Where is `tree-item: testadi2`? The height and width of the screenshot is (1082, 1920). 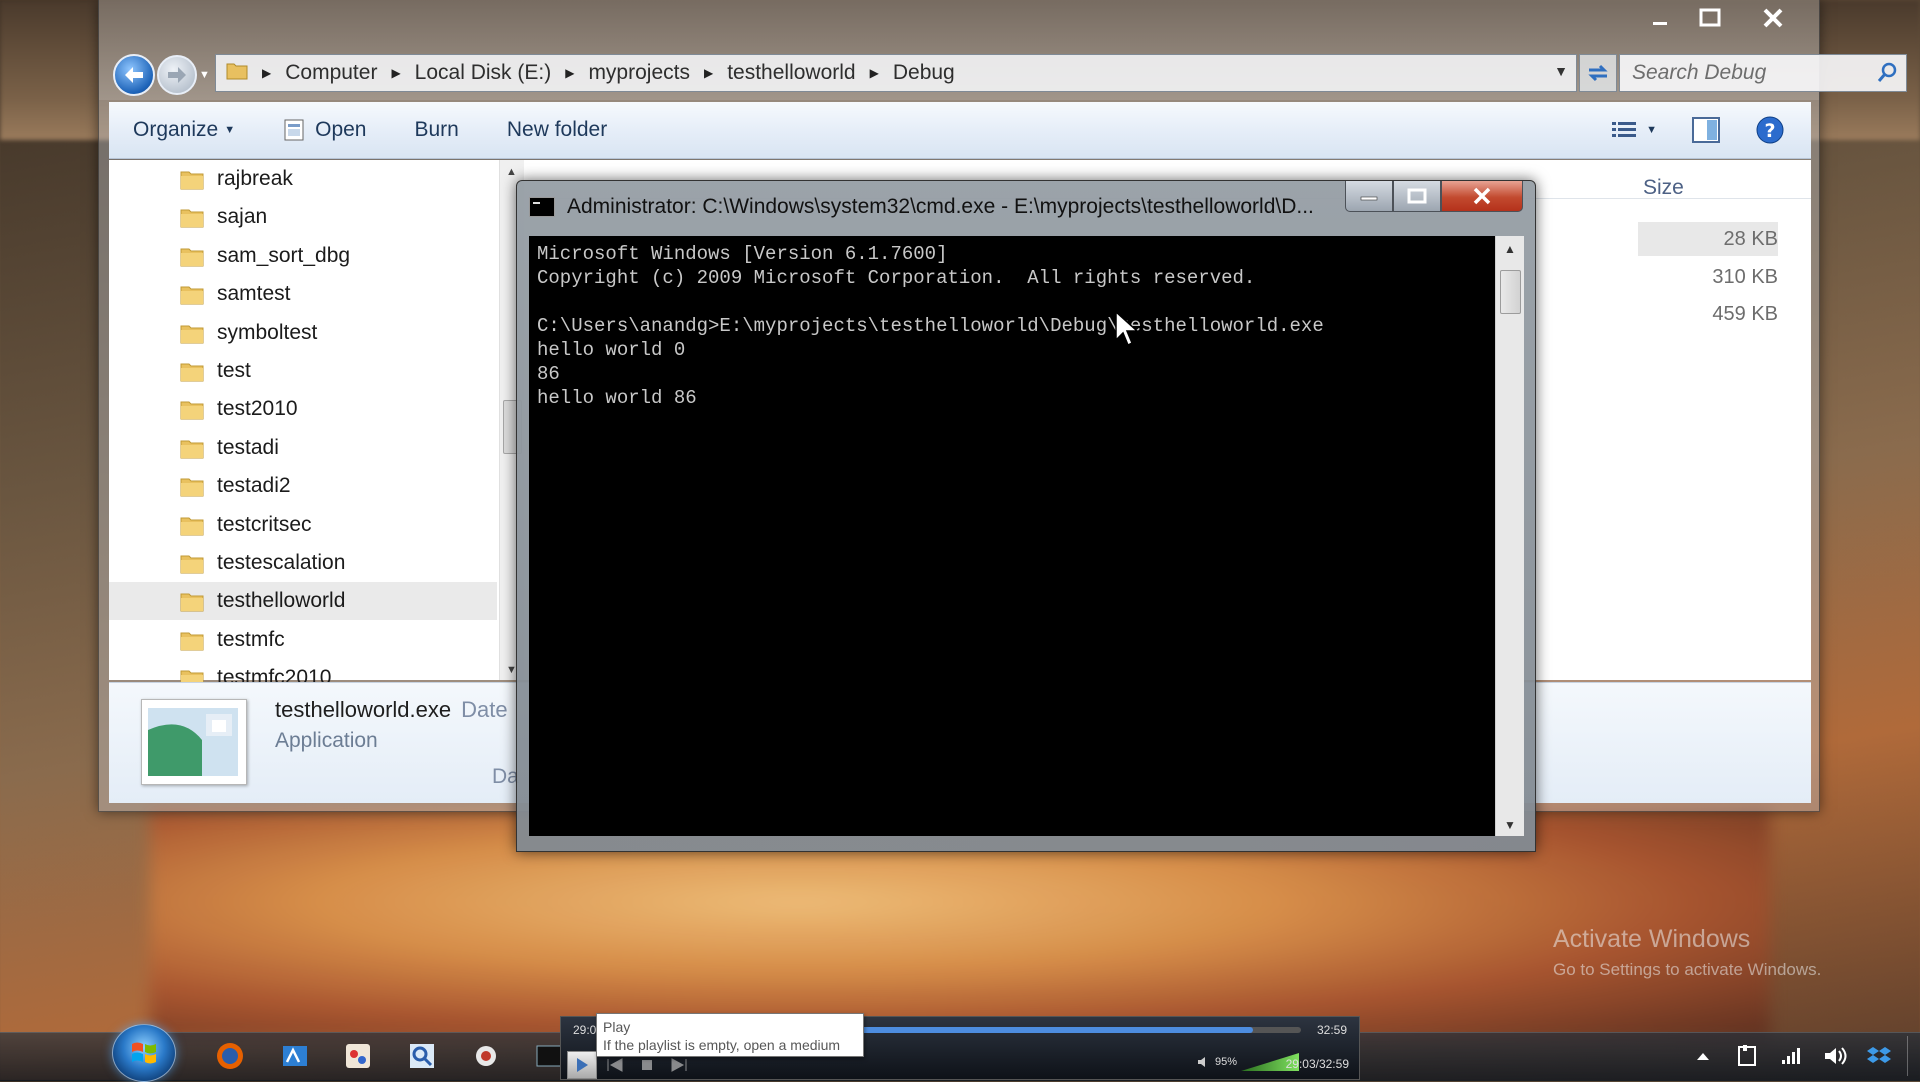 tree-item: testadi2 is located at coordinates (303, 486).